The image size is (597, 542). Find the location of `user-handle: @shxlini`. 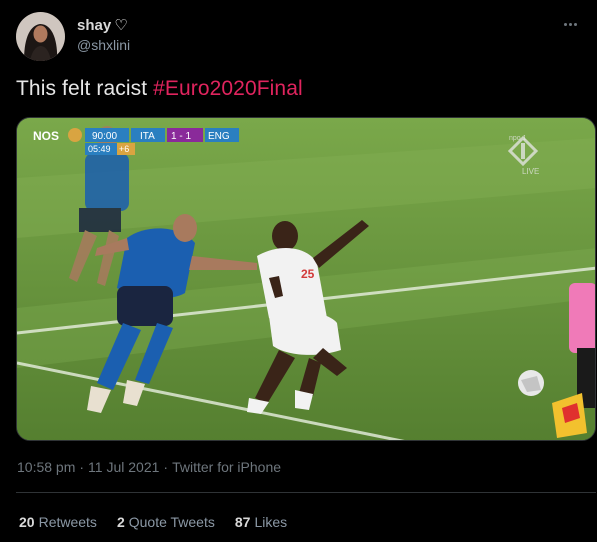

user-handle: @shxlini is located at coordinates (103, 45).